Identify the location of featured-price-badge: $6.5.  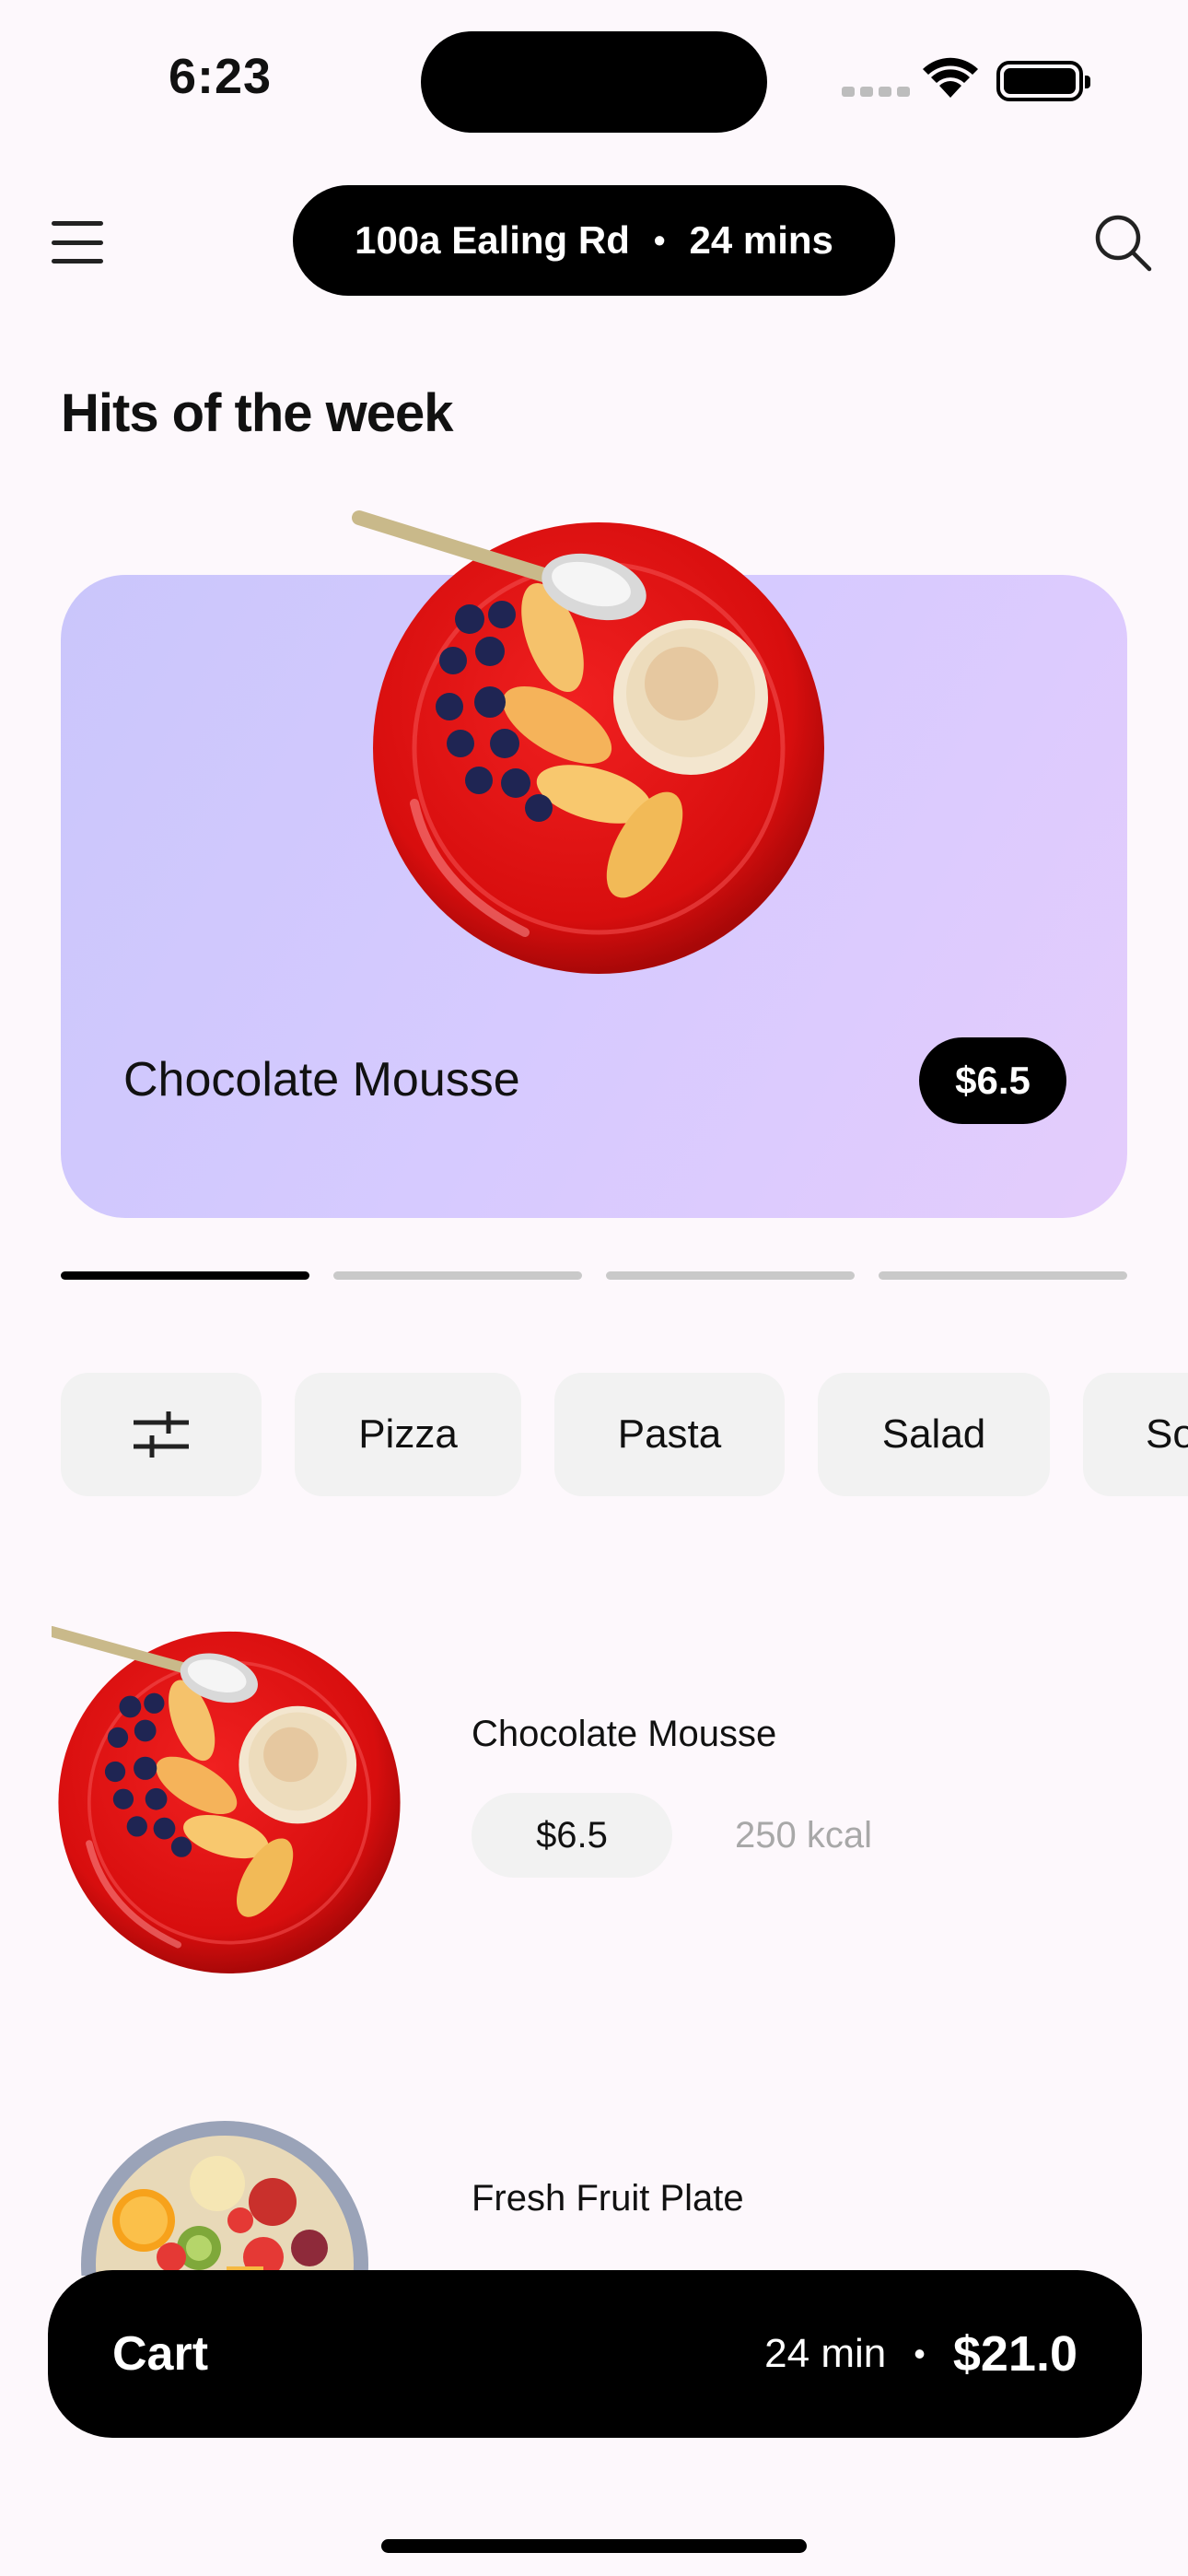
(992, 1080).